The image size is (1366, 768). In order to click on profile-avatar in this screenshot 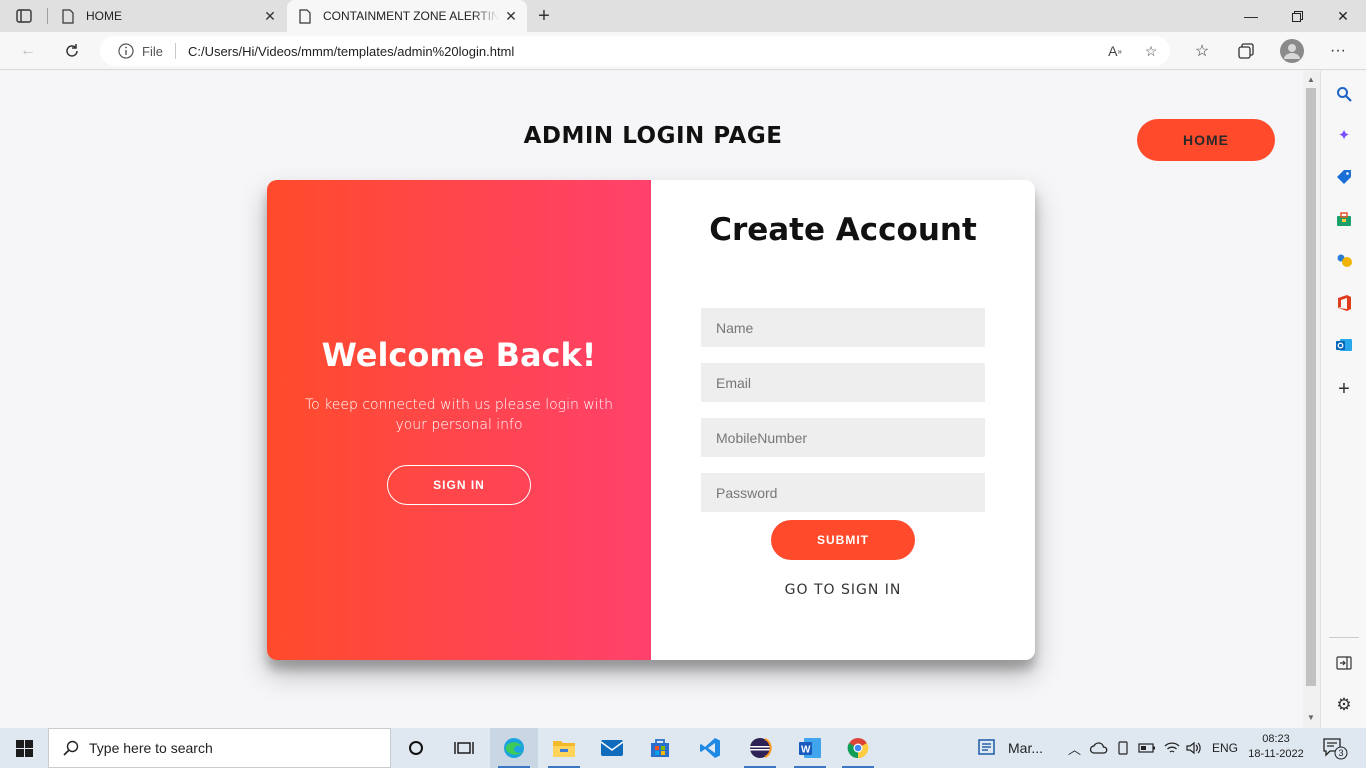, I will do `click(1292, 51)`.